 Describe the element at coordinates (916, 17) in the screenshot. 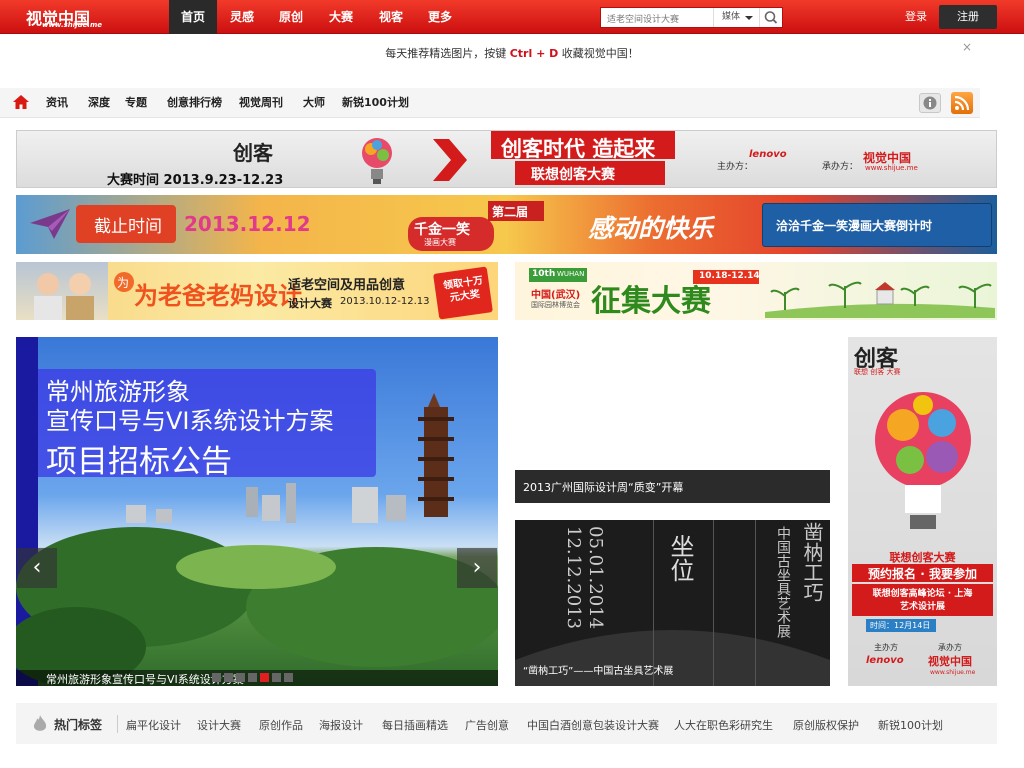

I see `login-link: 登录` at that location.